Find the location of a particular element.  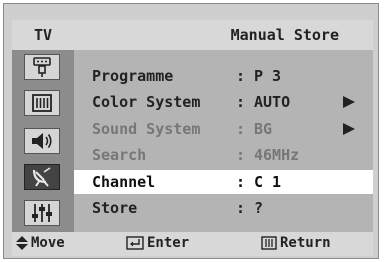

sound-system-value: BG is located at coordinates (263, 129).